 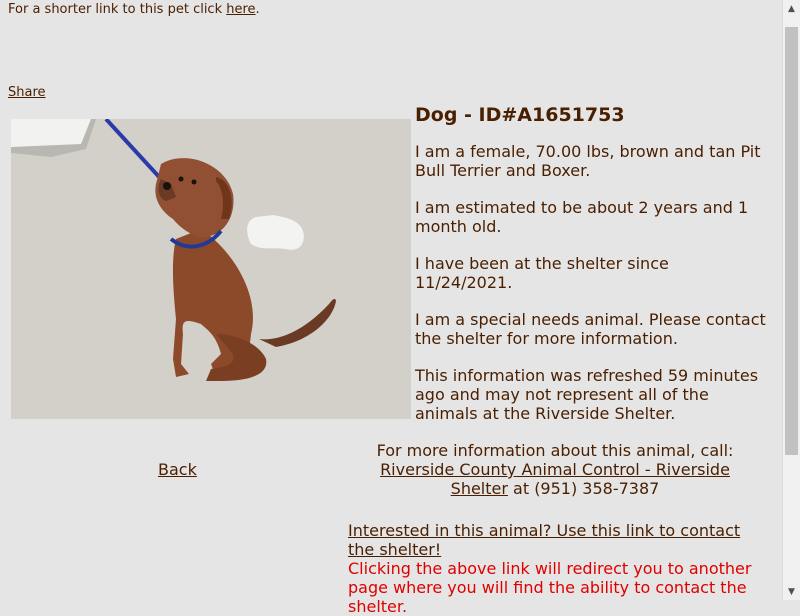 I want to click on scroll-up-arrow-icon: ▲, so click(x=791, y=8).